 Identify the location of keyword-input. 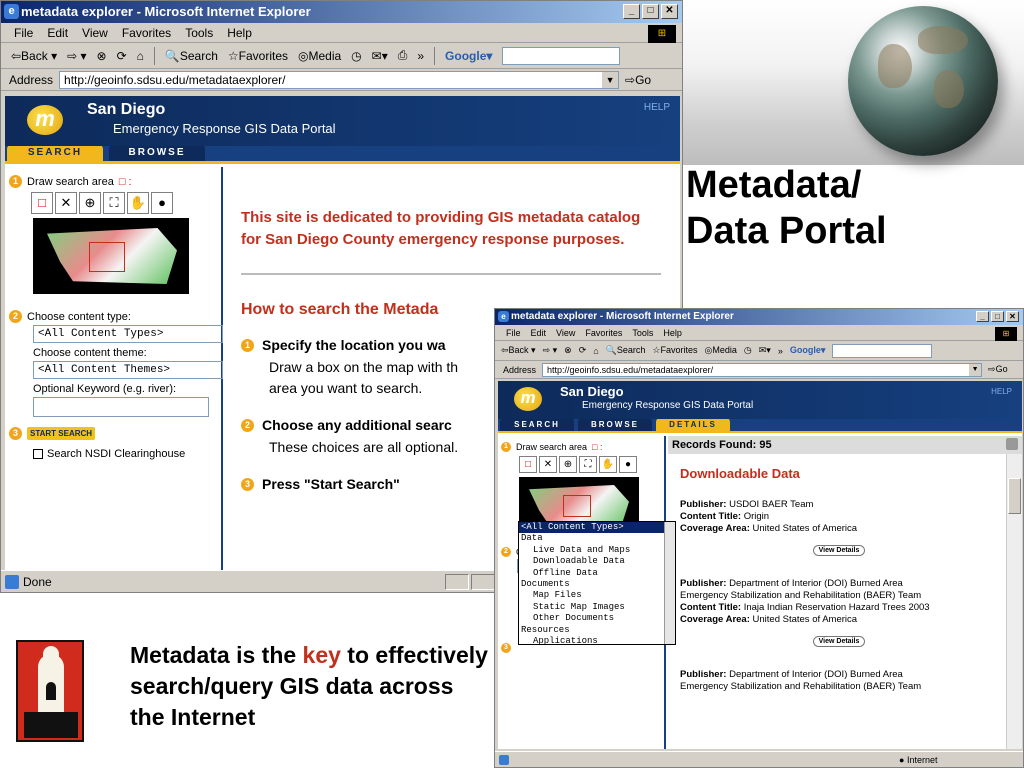
(121, 407).